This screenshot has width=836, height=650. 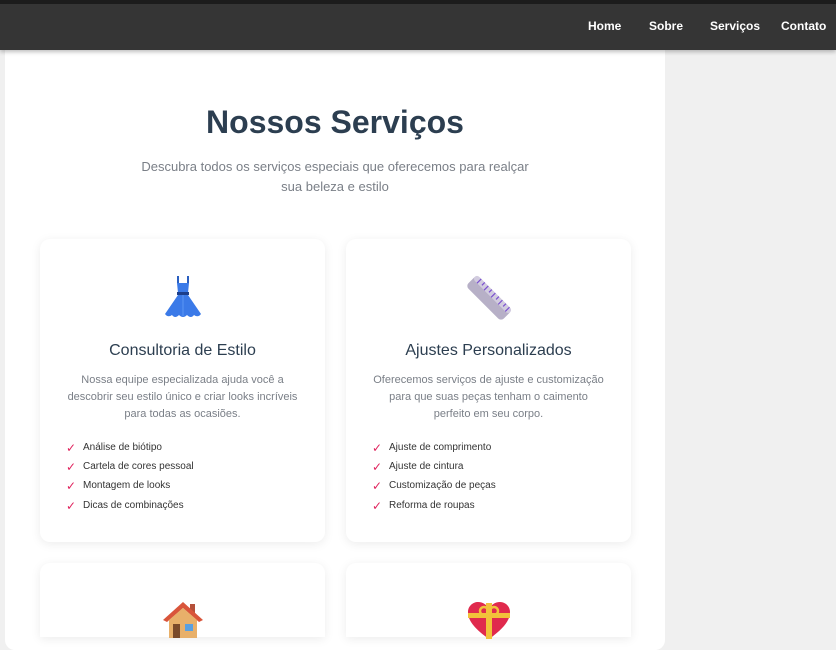 I want to click on nav-link-contato: Contato, so click(x=803, y=26).